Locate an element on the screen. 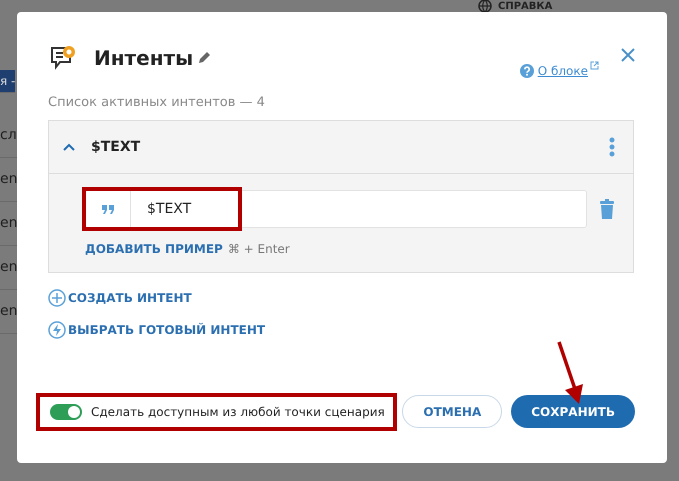 The height and width of the screenshot is (481, 679). chevron-up-icon is located at coordinates (69, 147).